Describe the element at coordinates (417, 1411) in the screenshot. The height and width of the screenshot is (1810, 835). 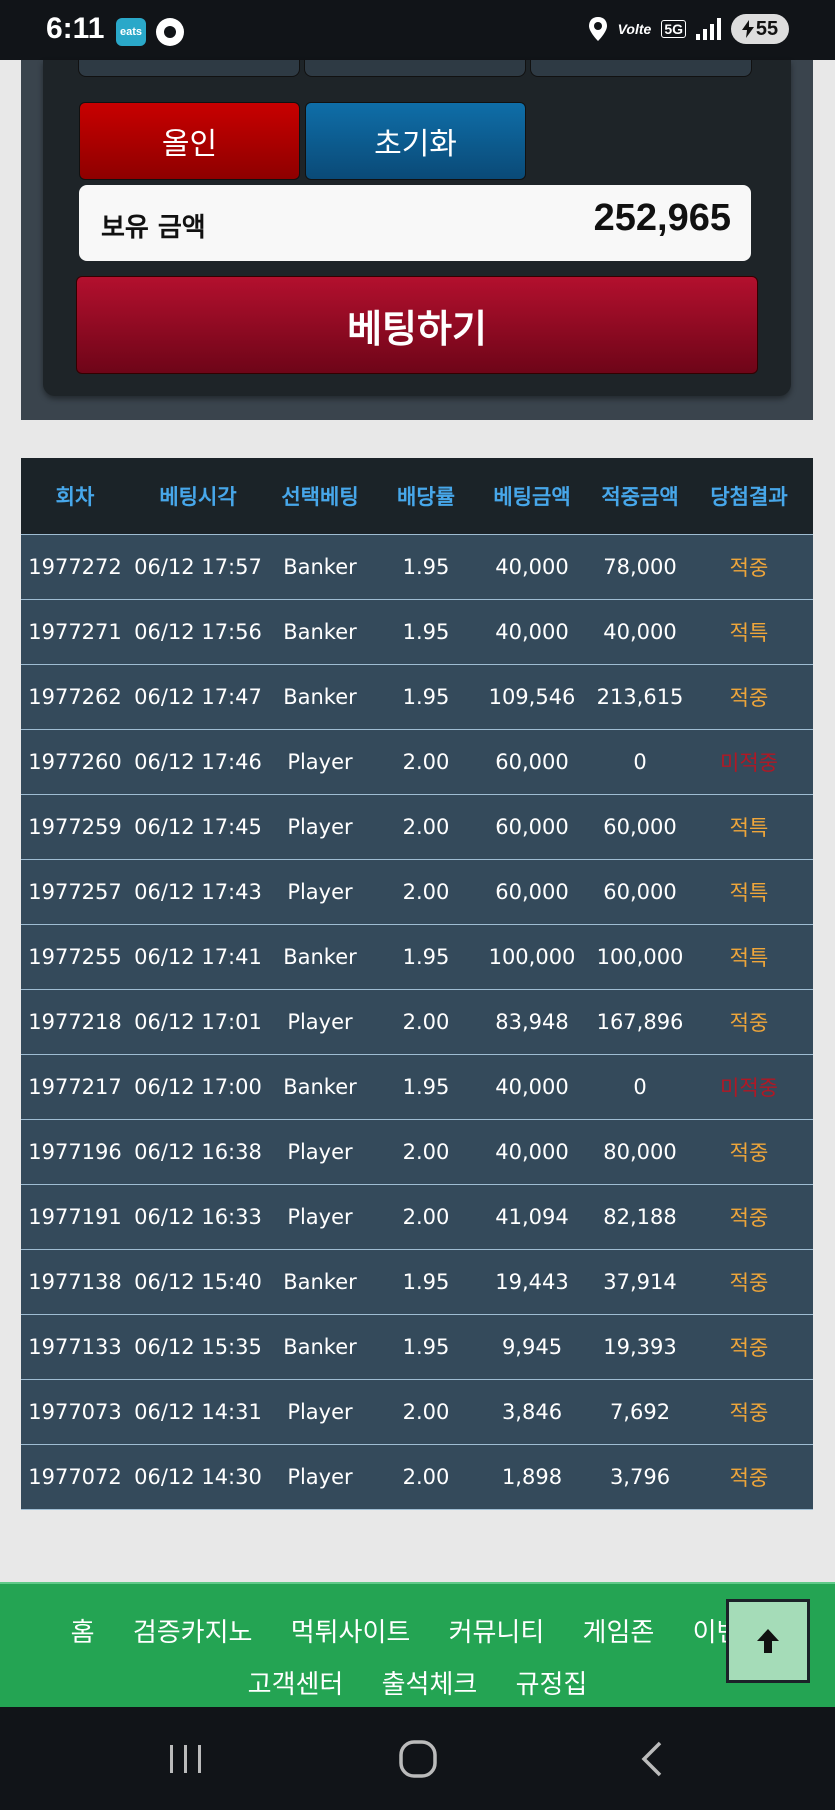
I see `table-row: 1977073 06/12 14:31 Player 2.00 3,846 7,692 적중` at that location.